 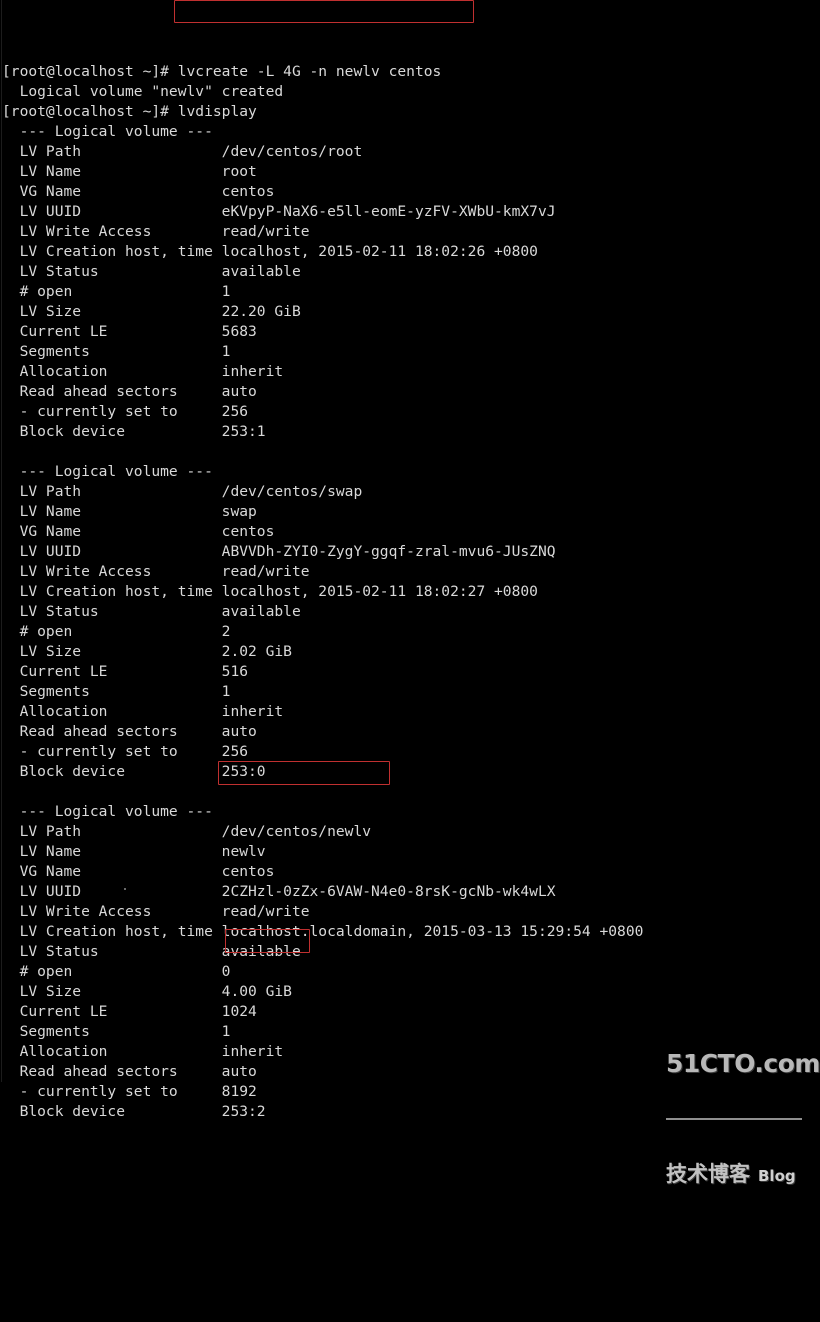 I want to click on terminal-line: Logical volume "newlv" created, so click(x=143, y=91).